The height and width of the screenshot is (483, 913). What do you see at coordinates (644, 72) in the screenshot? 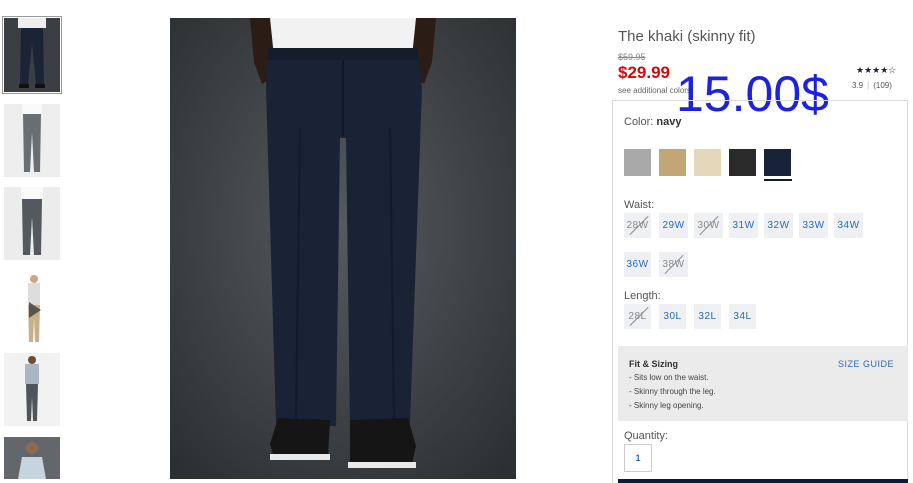
I see `sale-price: $29.99` at bounding box center [644, 72].